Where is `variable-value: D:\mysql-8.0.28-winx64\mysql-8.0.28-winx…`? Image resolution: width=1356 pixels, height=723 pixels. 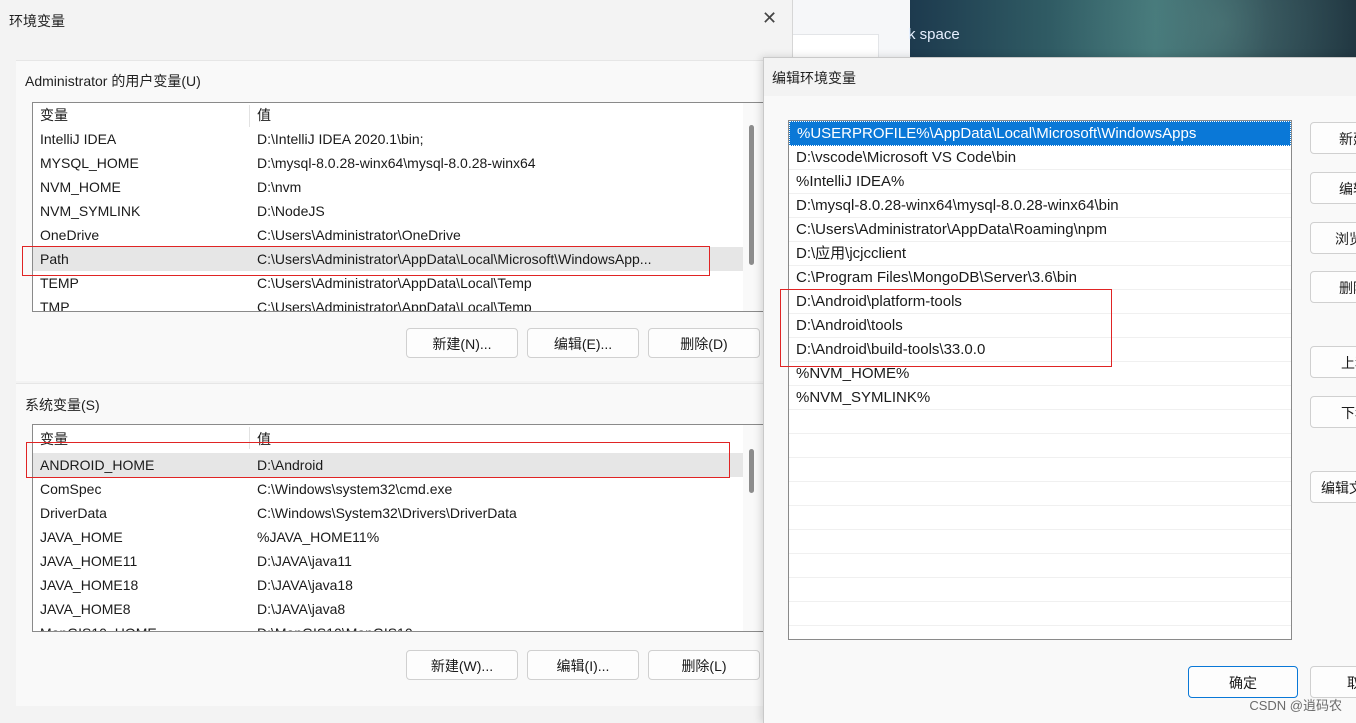
variable-value: D:\mysql-8.0.28-winx64\mysql-8.0.28-winx… is located at coordinates (396, 163).